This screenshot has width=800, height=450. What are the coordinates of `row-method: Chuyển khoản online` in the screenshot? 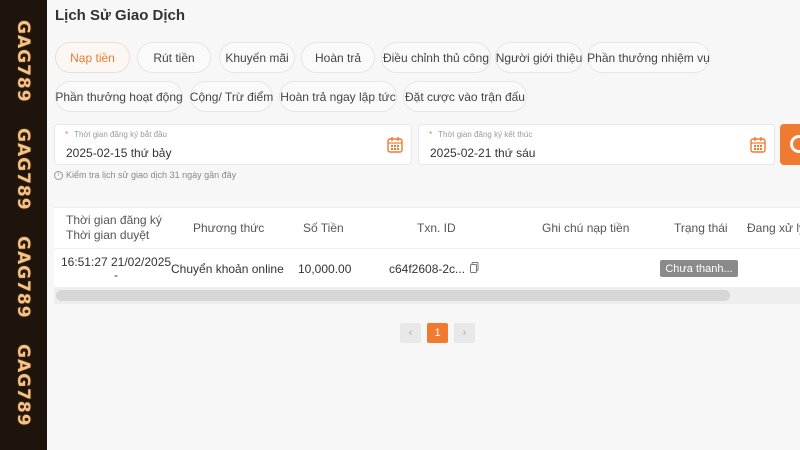 It's located at (227, 269).